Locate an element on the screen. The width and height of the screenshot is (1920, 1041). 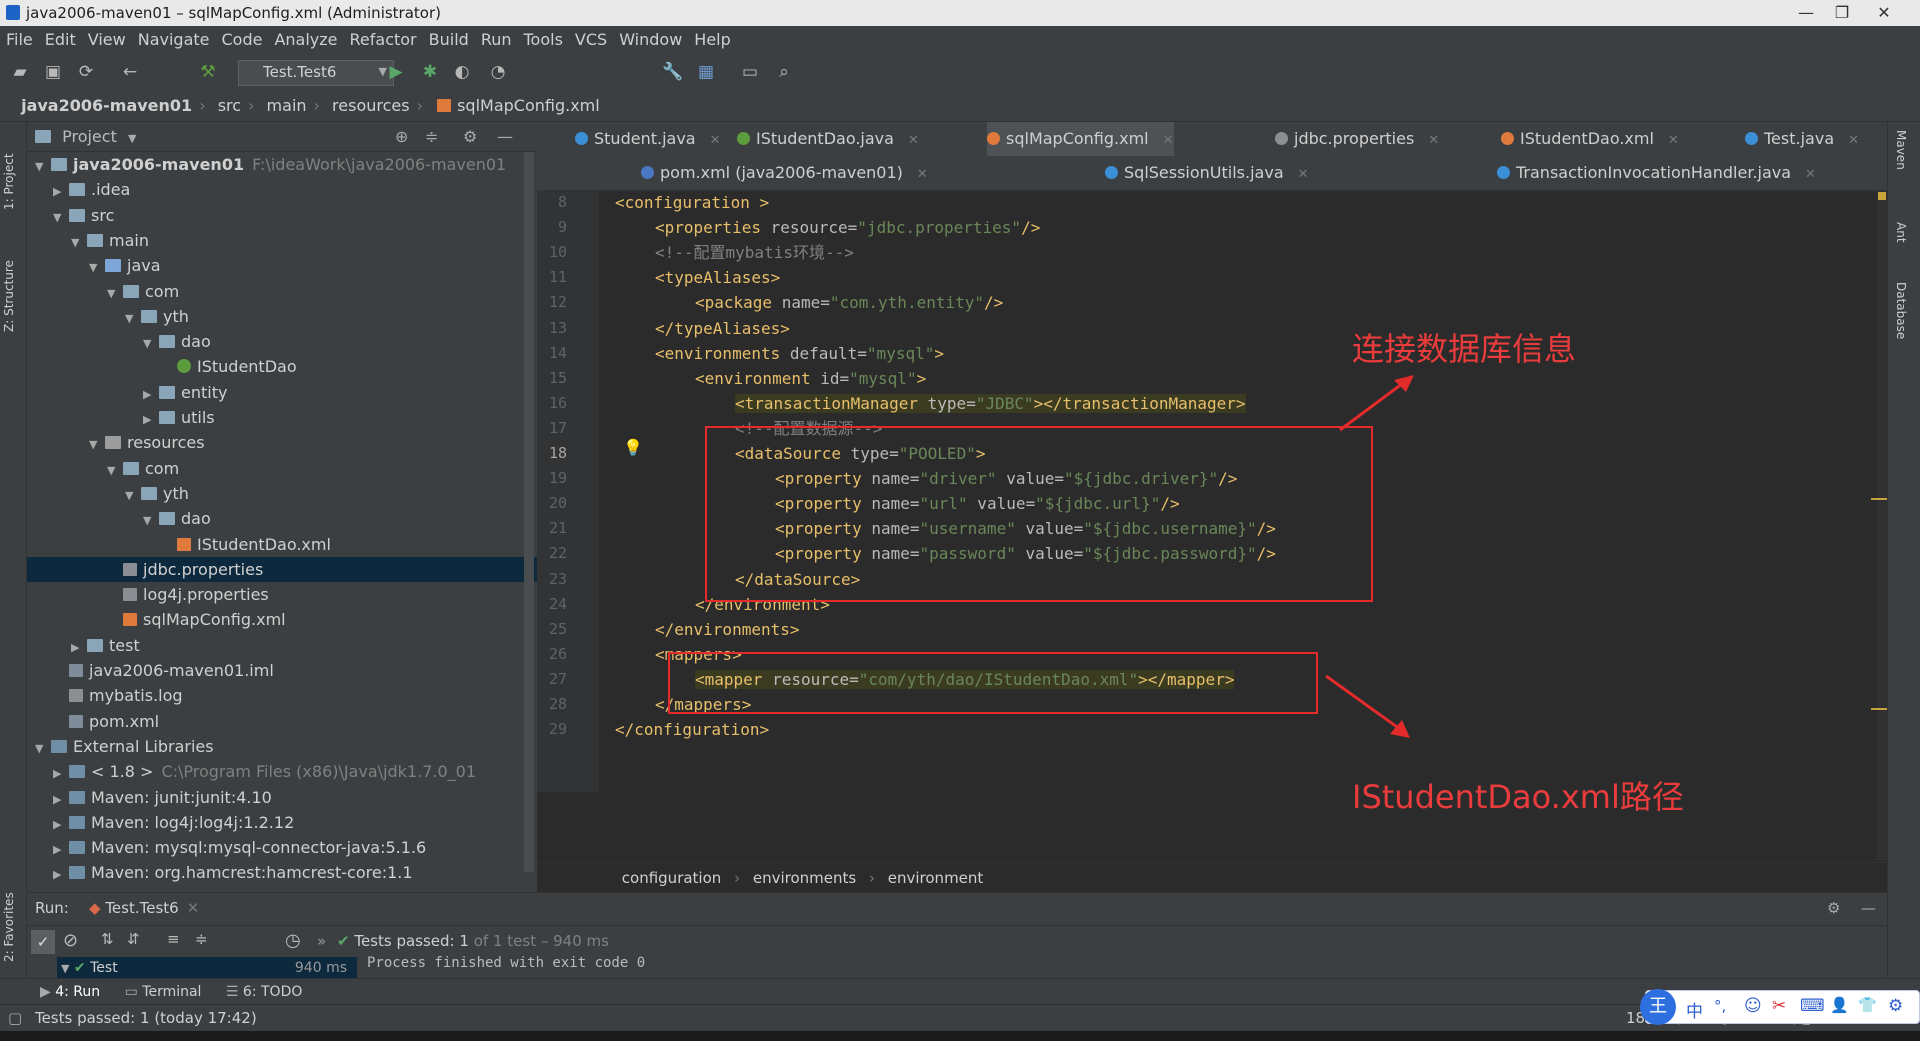
close-button: ✕ is located at coordinates (1884, 13).